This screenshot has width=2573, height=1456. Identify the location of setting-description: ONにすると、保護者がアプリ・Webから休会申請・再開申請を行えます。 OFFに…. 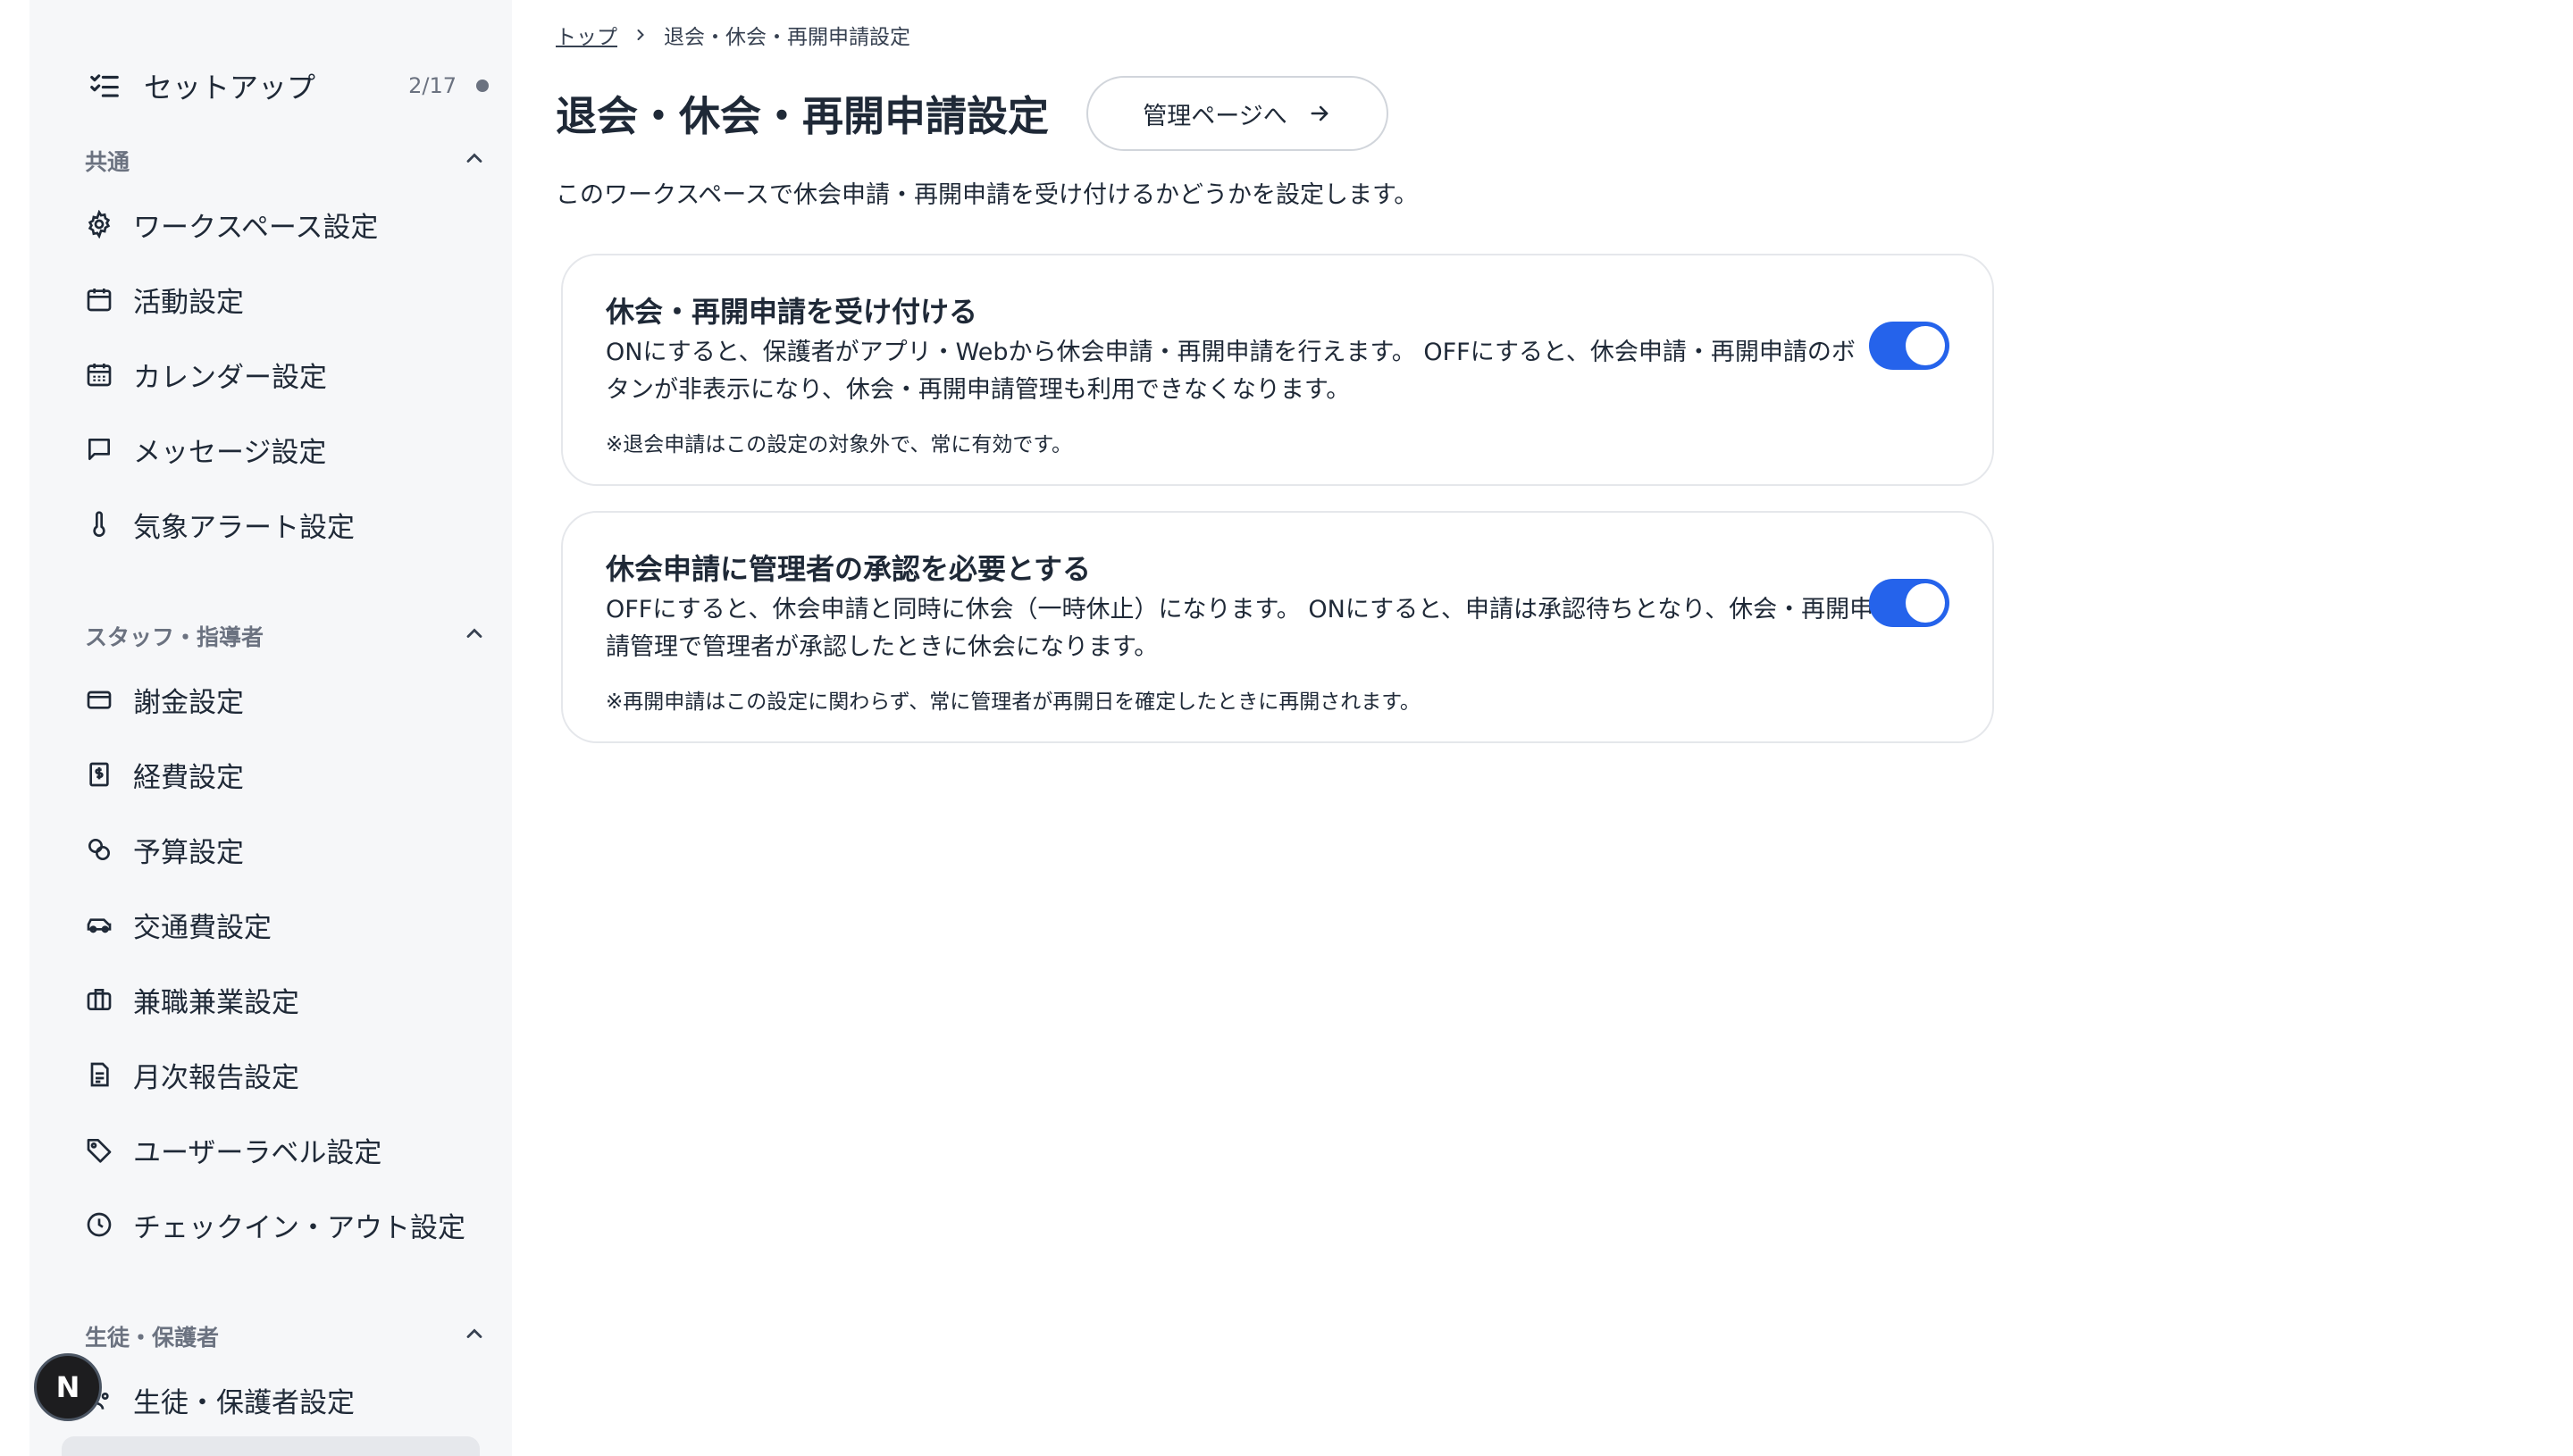
(1231, 371).